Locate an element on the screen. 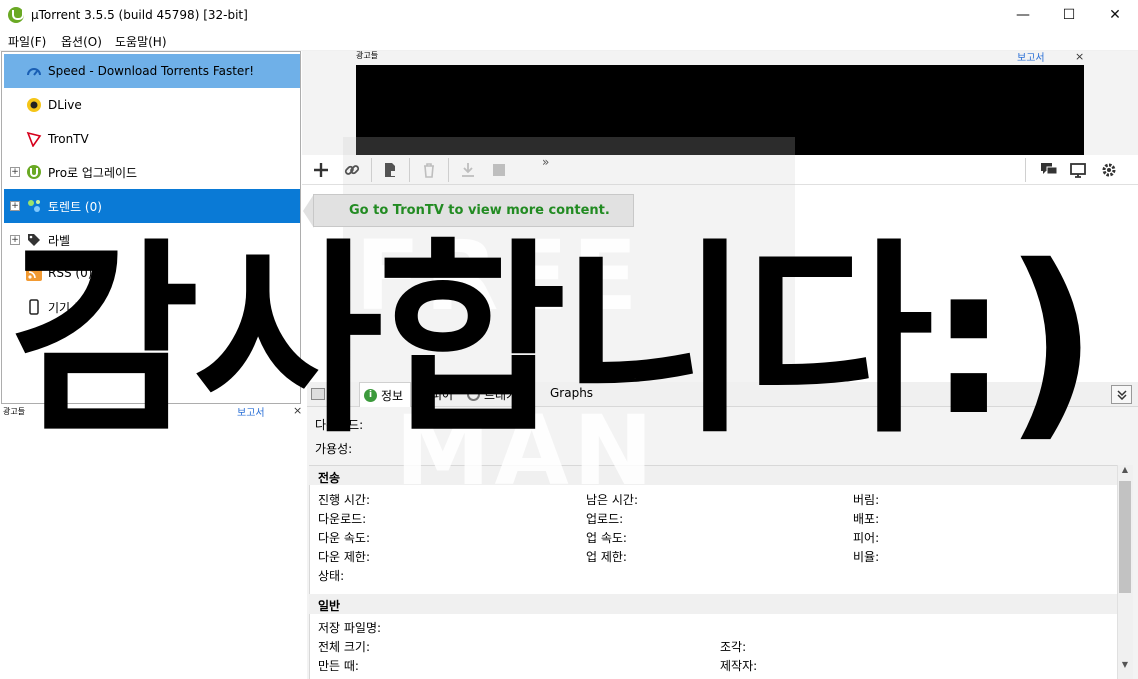 Image resolution: width=1138 pixels, height=679 pixels. scroll-thumb is located at coordinates (1125, 537).